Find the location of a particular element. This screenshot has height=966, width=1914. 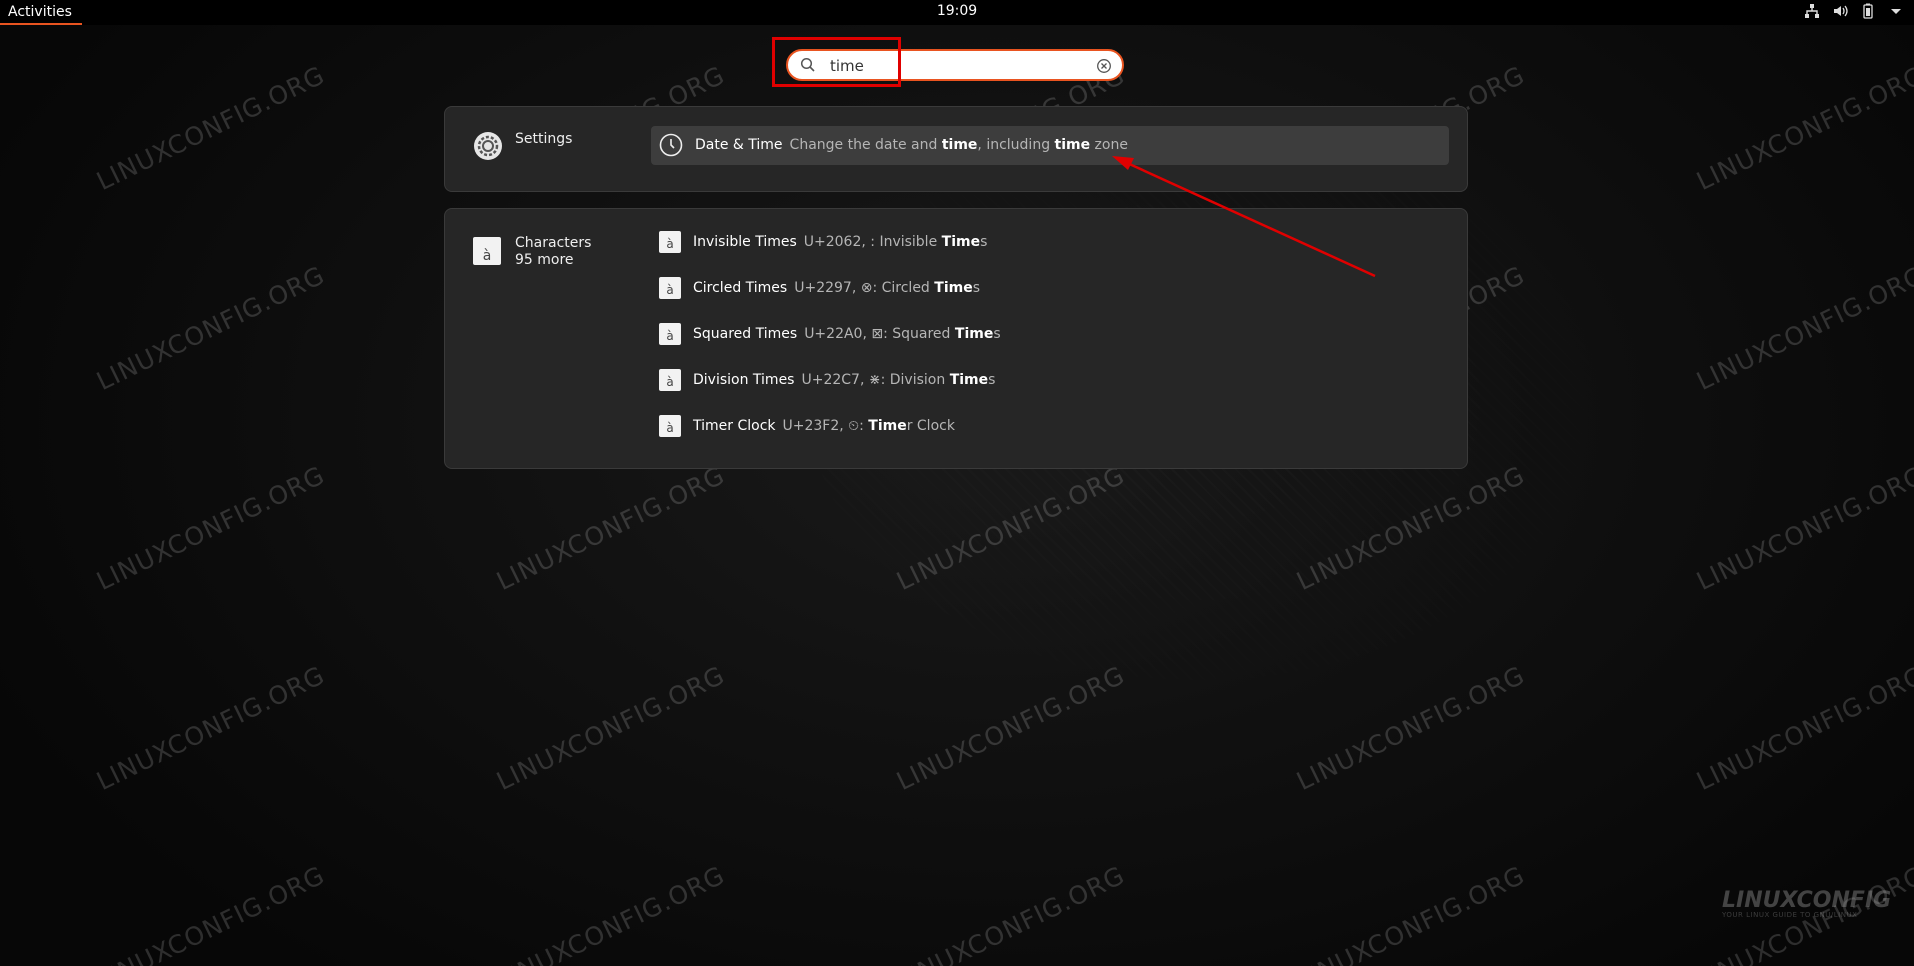

linuxconfig-logo-tagline: YOUR LINUX GUIDE TO GNU/LINUX is located at coordinates (1790, 915).